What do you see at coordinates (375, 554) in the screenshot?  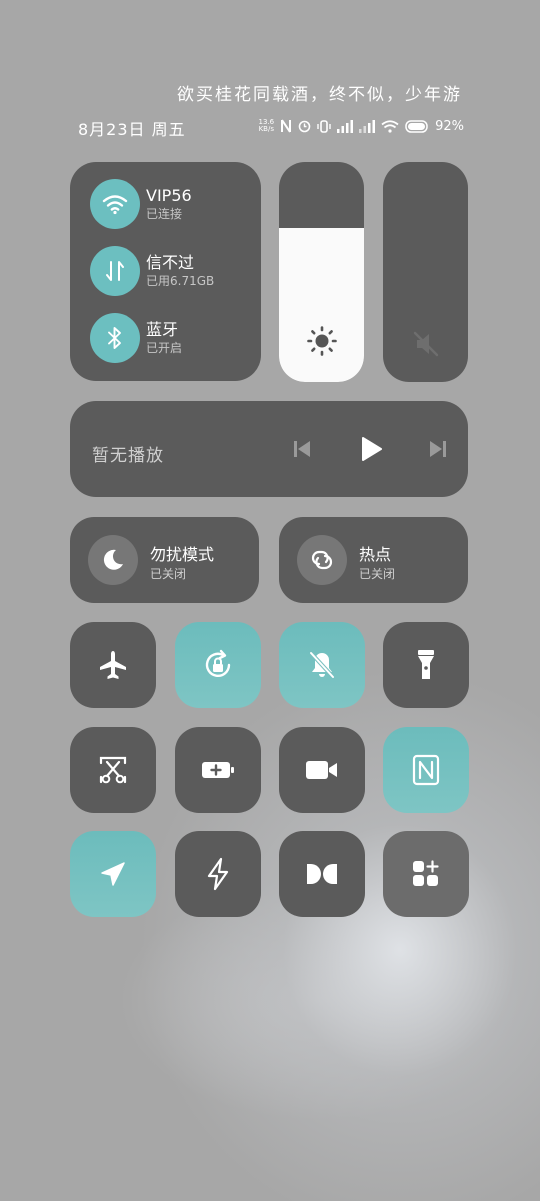 I see `hotspot-label: 热点` at bounding box center [375, 554].